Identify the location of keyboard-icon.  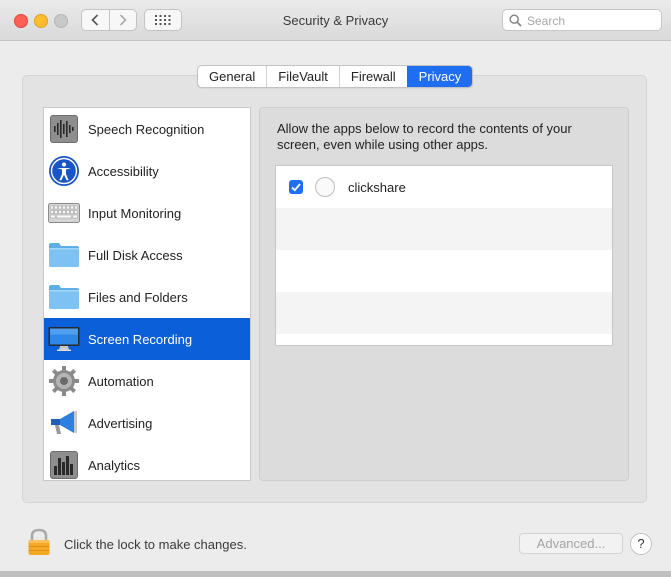
(64, 213).